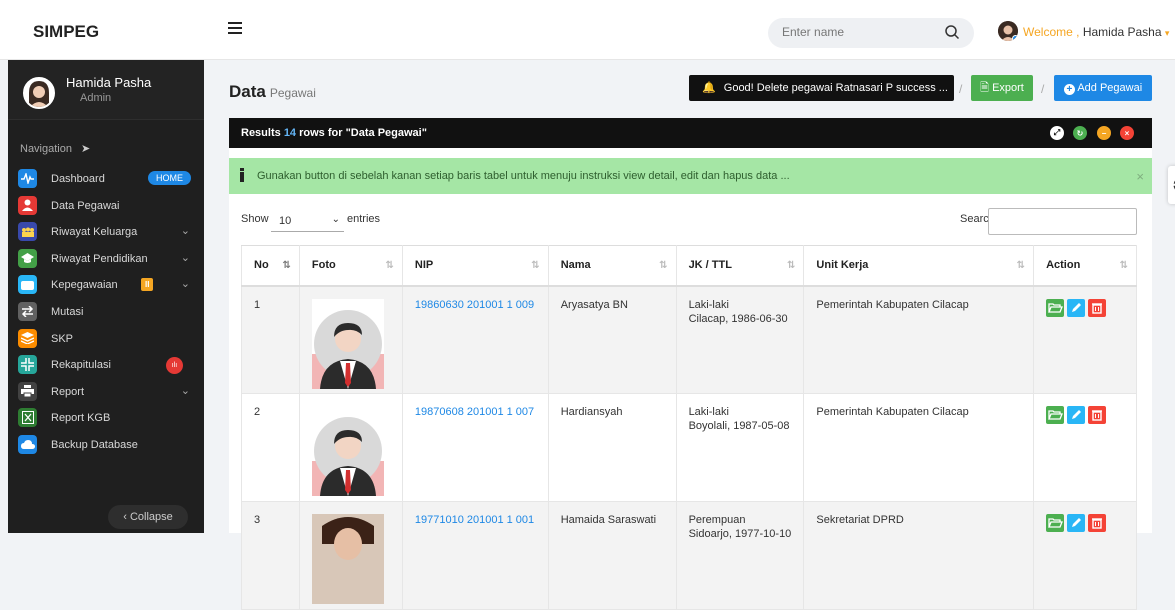 The width and height of the screenshot is (1175, 610). I want to click on export-button: 🗎 Export, so click(1002, 88).